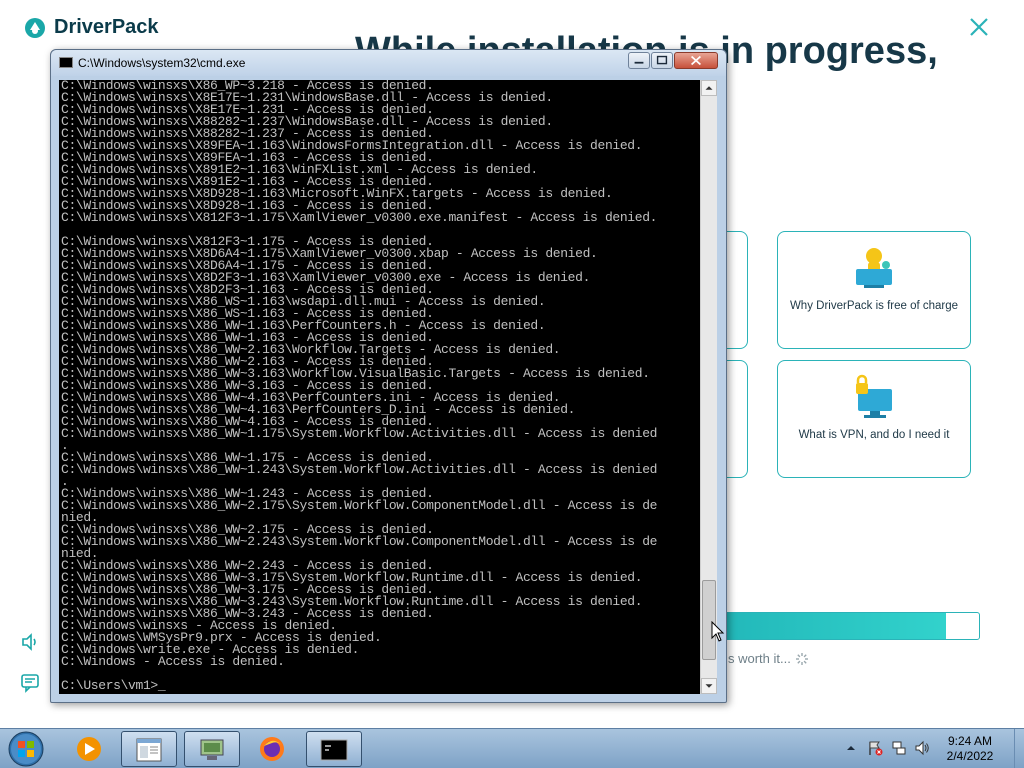 The image size is (1024, 768). Describe the element at coordinates (874, 268) in the screenshot. I see `person-laptop-icon` at that location.